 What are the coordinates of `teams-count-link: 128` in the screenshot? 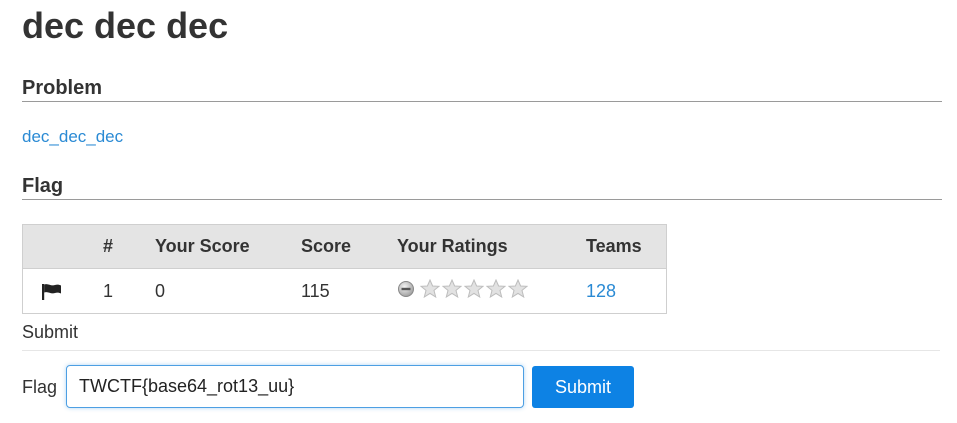 It's located at (601, 291).